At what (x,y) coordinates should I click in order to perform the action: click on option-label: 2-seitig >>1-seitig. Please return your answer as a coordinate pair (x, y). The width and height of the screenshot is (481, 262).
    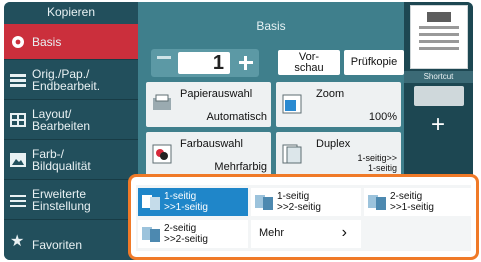
    Looking at the image, I should click on (412, 202).